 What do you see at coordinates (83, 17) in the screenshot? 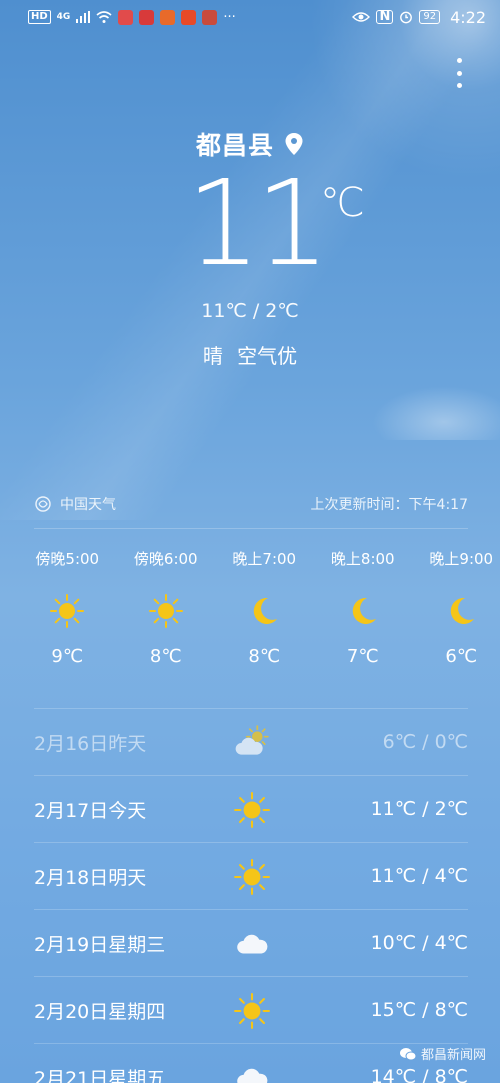
I see `signal-icon` at bounding box center [83, 17].